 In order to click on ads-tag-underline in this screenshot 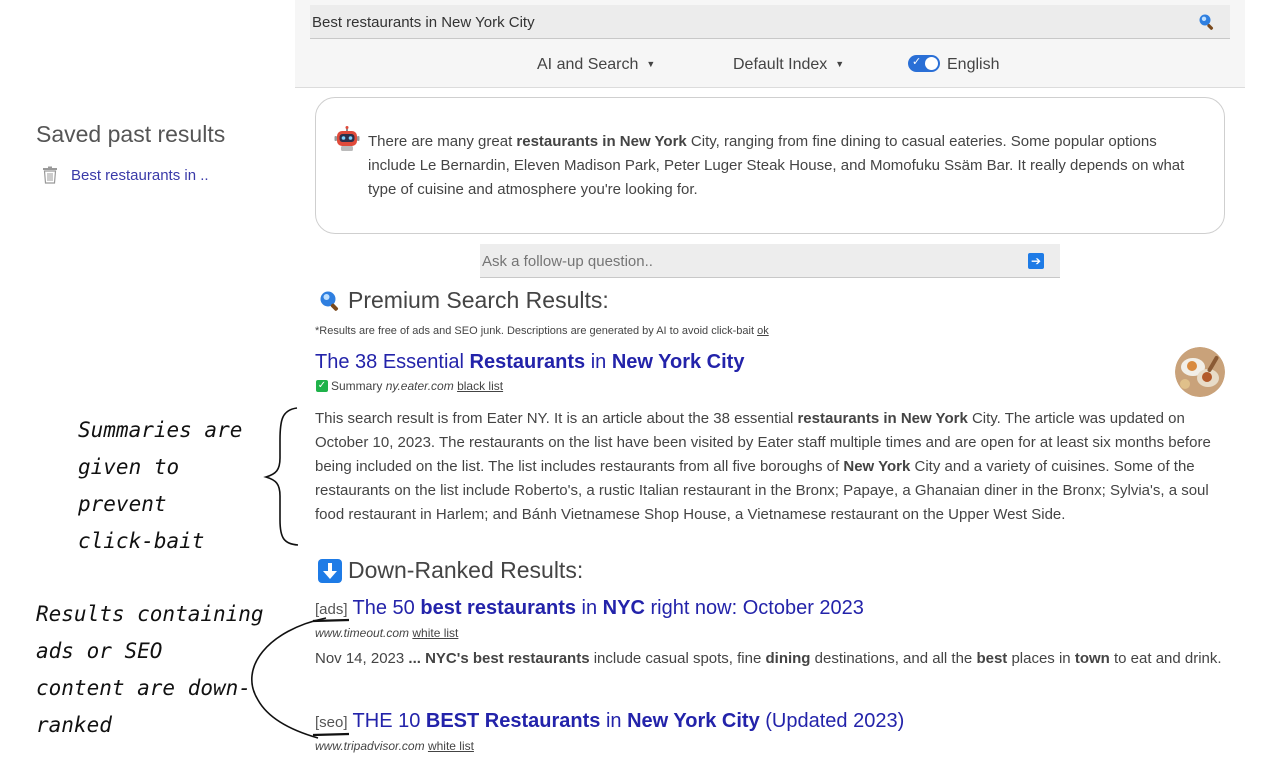, I will do `click(331, 620)`.